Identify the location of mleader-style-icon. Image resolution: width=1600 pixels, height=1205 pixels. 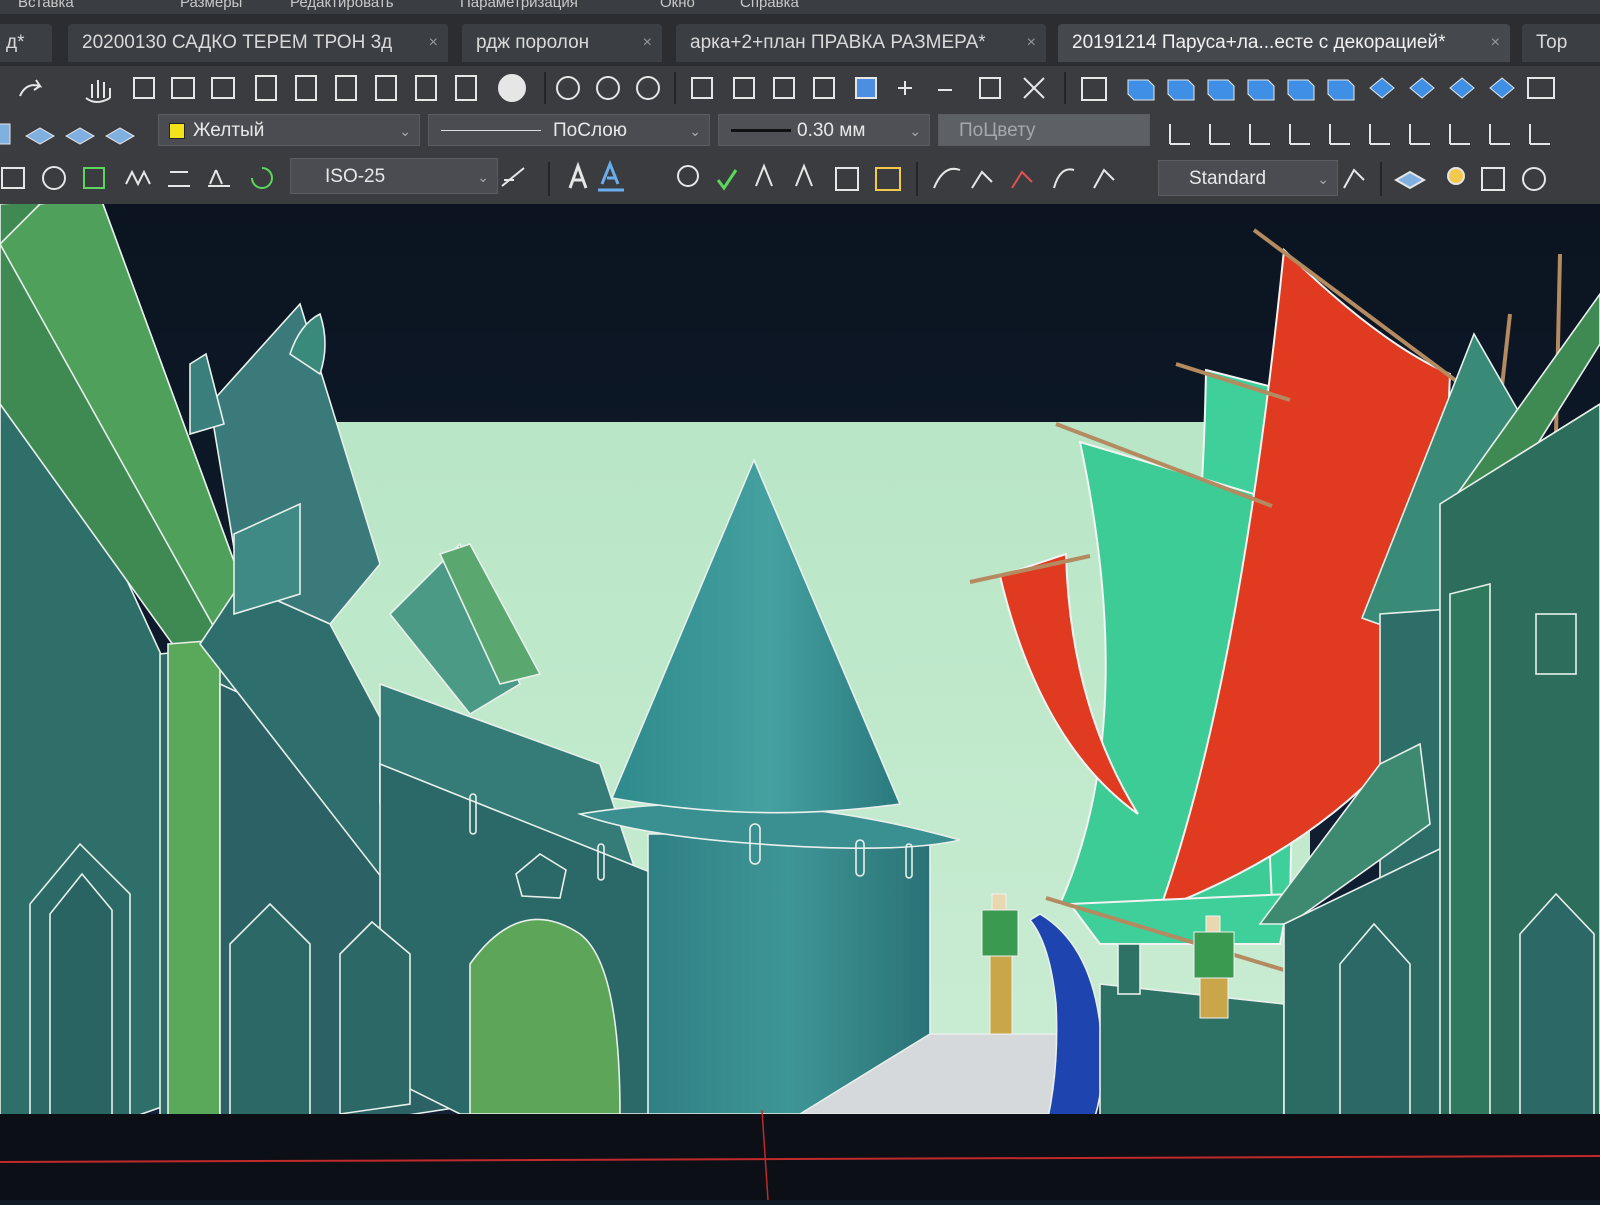
(1354, 178).